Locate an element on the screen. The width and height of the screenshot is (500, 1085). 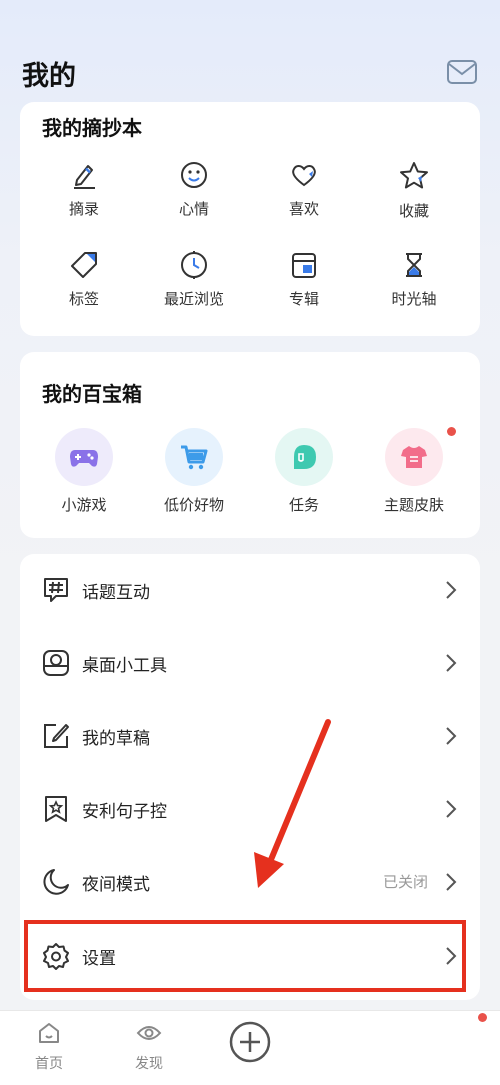
cart-icon is located at coordinates (194, 457).